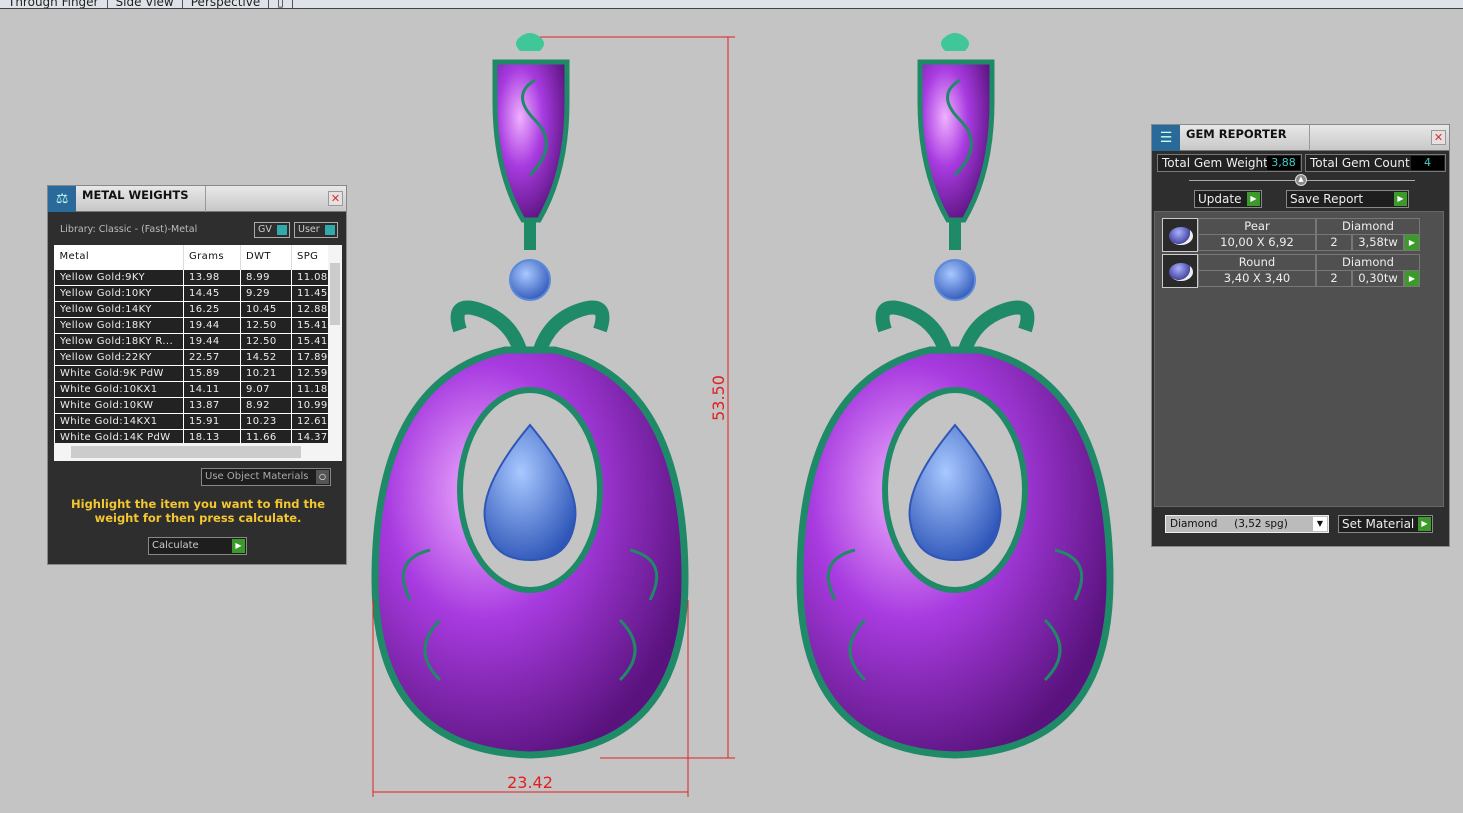 This screenshot has width=1463, height=813. I want to click on gv-toggle: GV, so click(272, 230).